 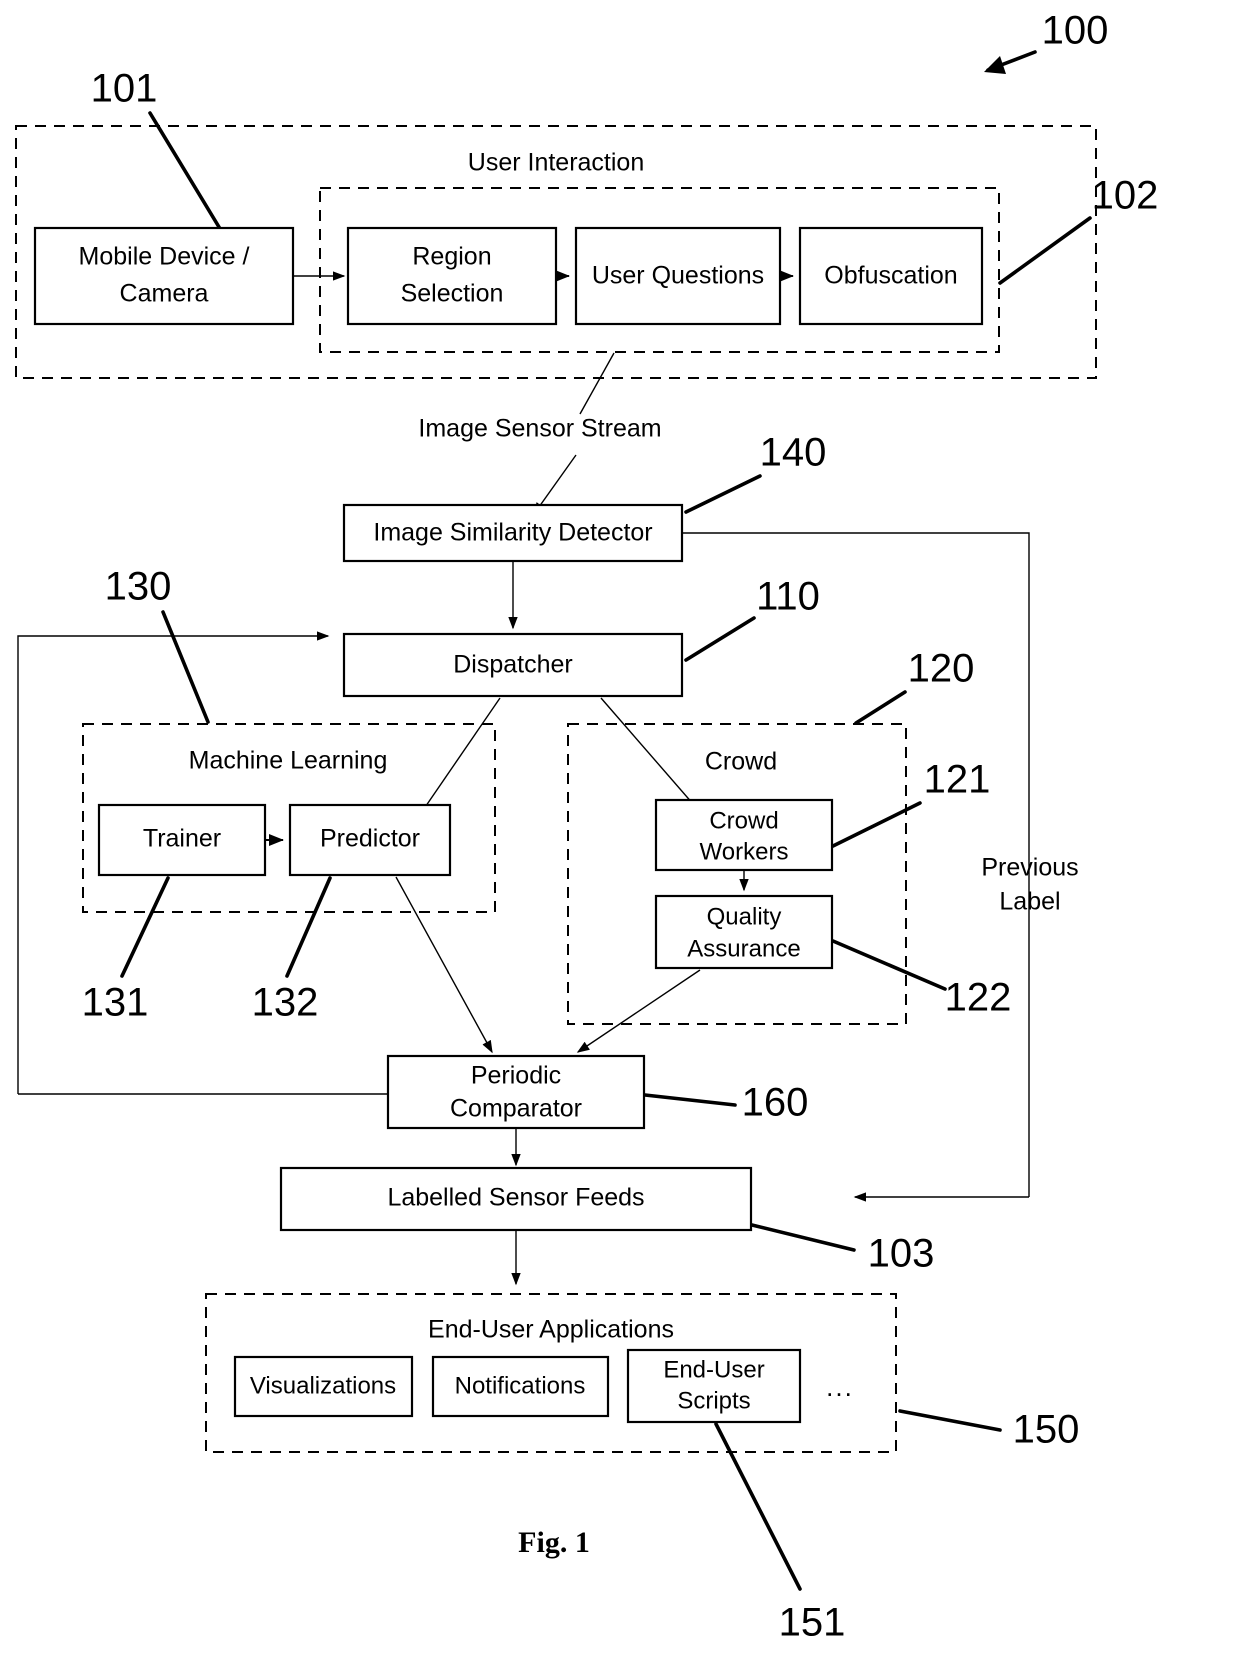 I want to click on figure-caption: Fig. 1, so click(x=554, y=1542).